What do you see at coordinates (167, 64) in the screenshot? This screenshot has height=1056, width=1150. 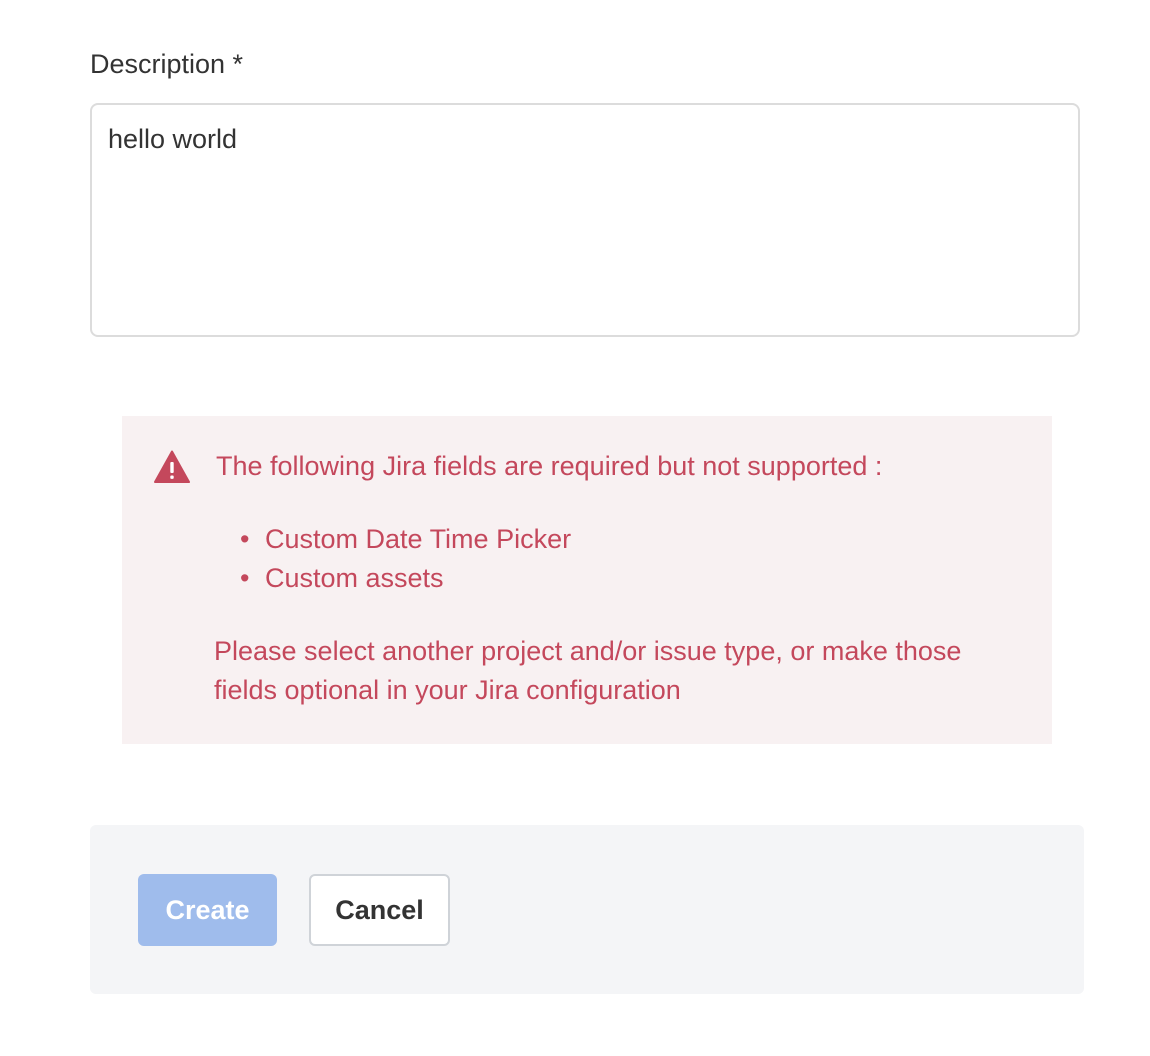 I see `description-label: Description *` at bounding box center [167, 64].